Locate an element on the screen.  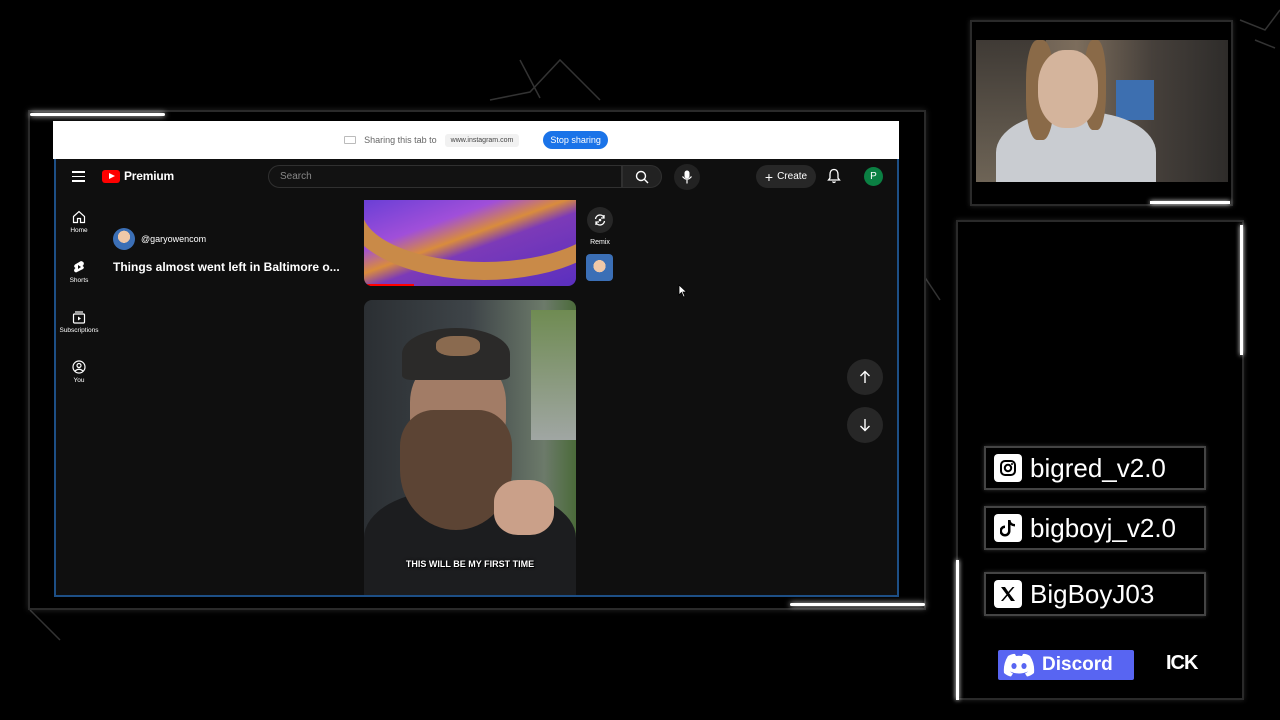
next-short-button is located at coordinates (865, 425).